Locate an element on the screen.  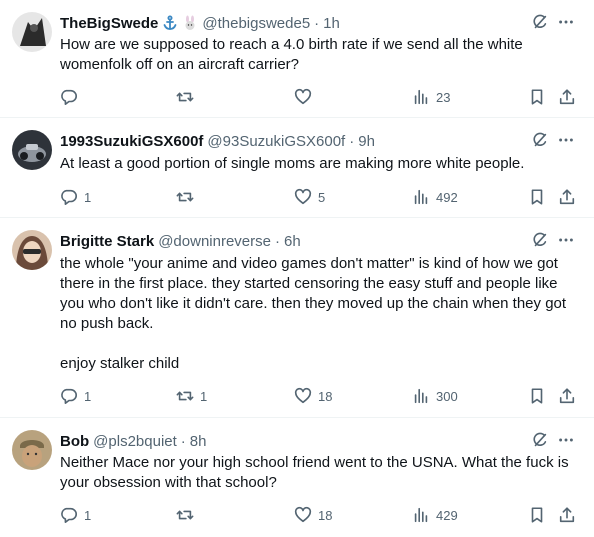
view-count: 300 is located at coordinates (447, 396).